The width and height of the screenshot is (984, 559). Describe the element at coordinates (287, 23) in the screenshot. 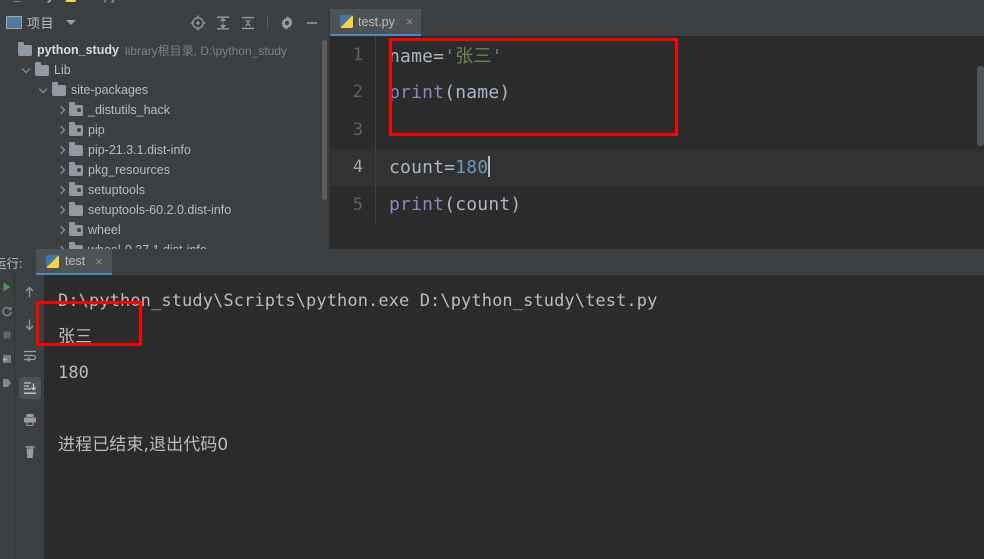

I see `settings-gear-icon` at that location.